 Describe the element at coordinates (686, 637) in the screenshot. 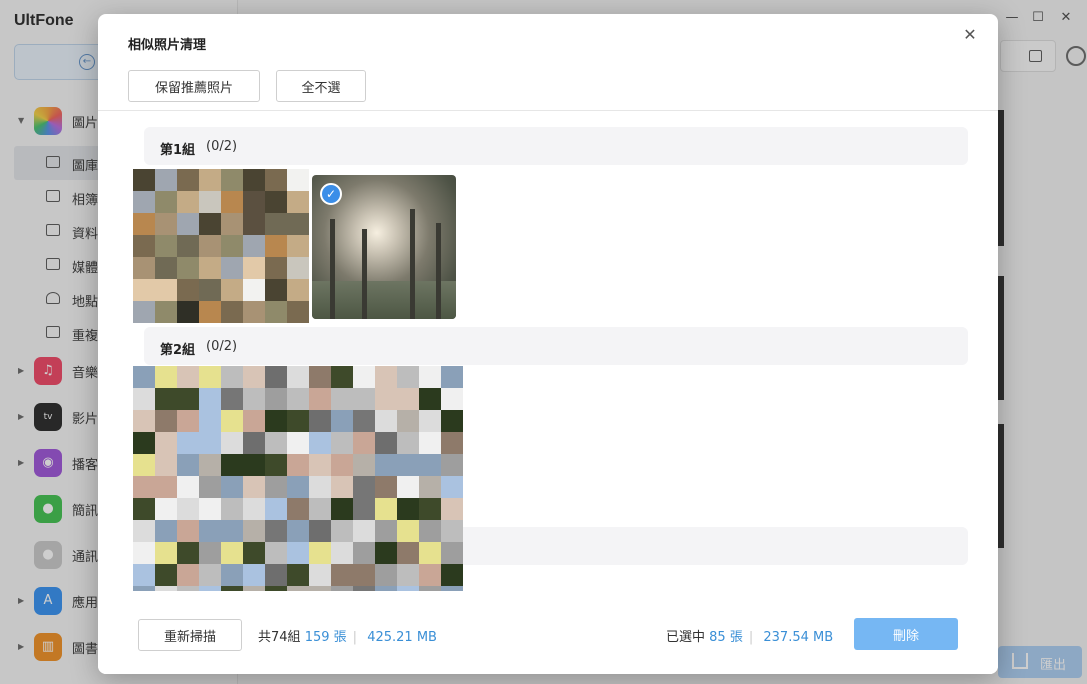

I see `selected-label: 已選中` at that location.